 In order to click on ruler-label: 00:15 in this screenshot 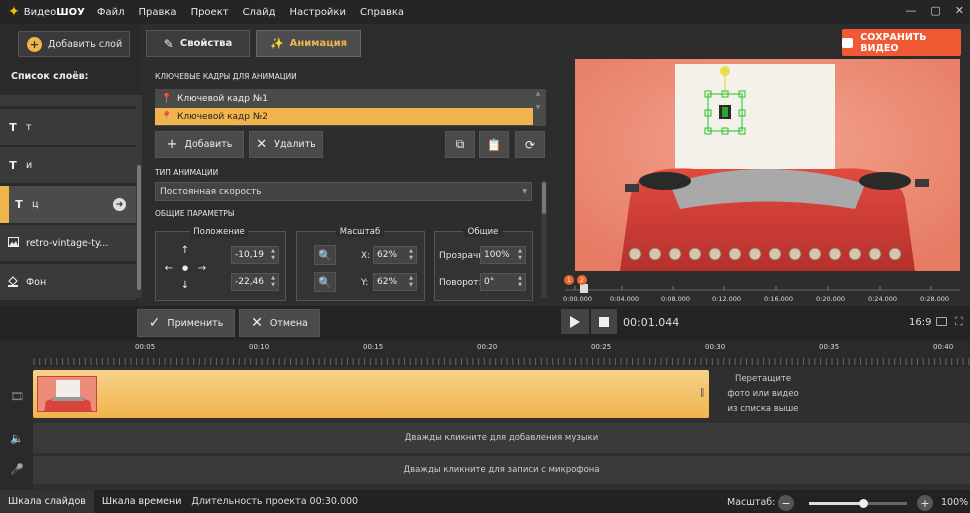, I will do `click(373, 347)`.